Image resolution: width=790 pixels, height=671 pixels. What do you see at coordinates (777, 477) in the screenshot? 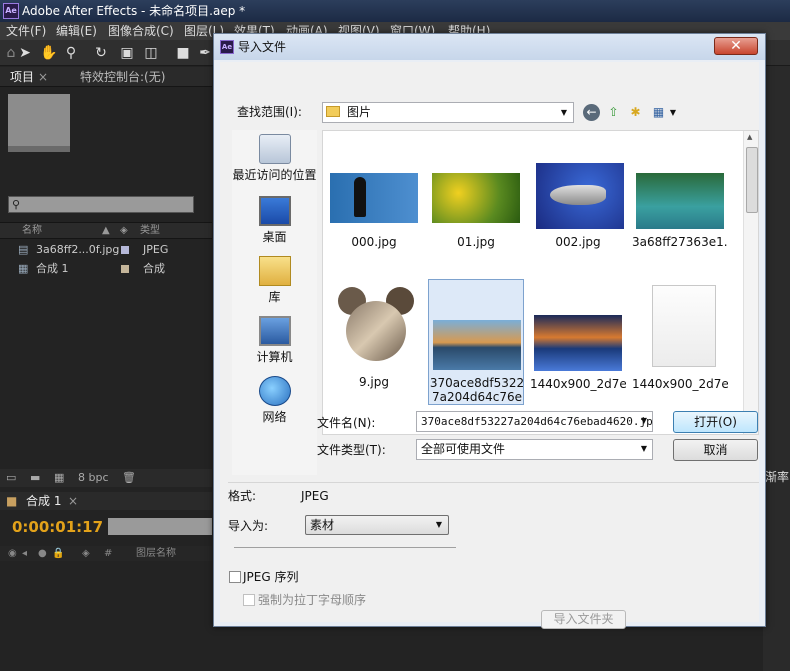
I see `right-panel-label: 渐率` at bounding box center [777, 477].